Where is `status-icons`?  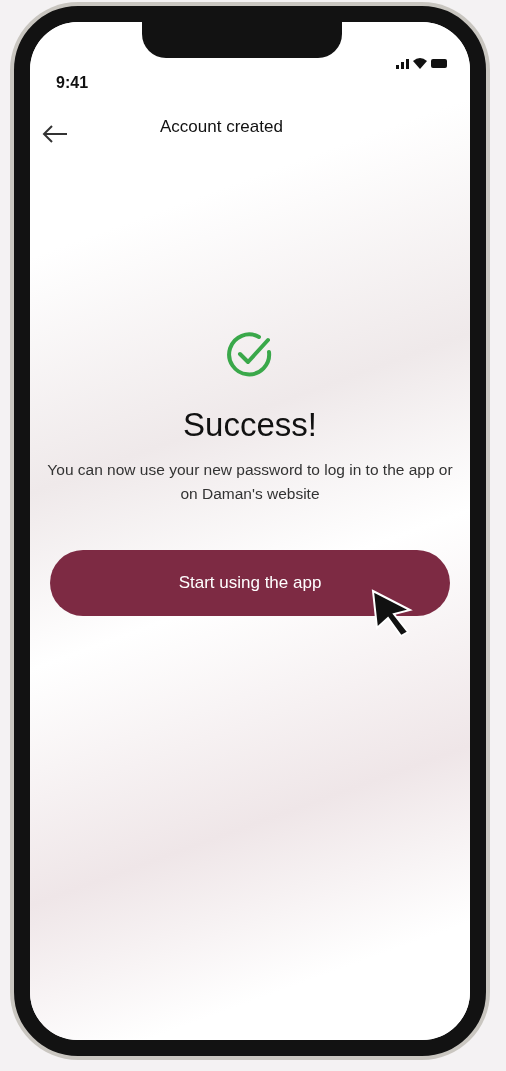
status-icons is located at coordinates (422, 63).